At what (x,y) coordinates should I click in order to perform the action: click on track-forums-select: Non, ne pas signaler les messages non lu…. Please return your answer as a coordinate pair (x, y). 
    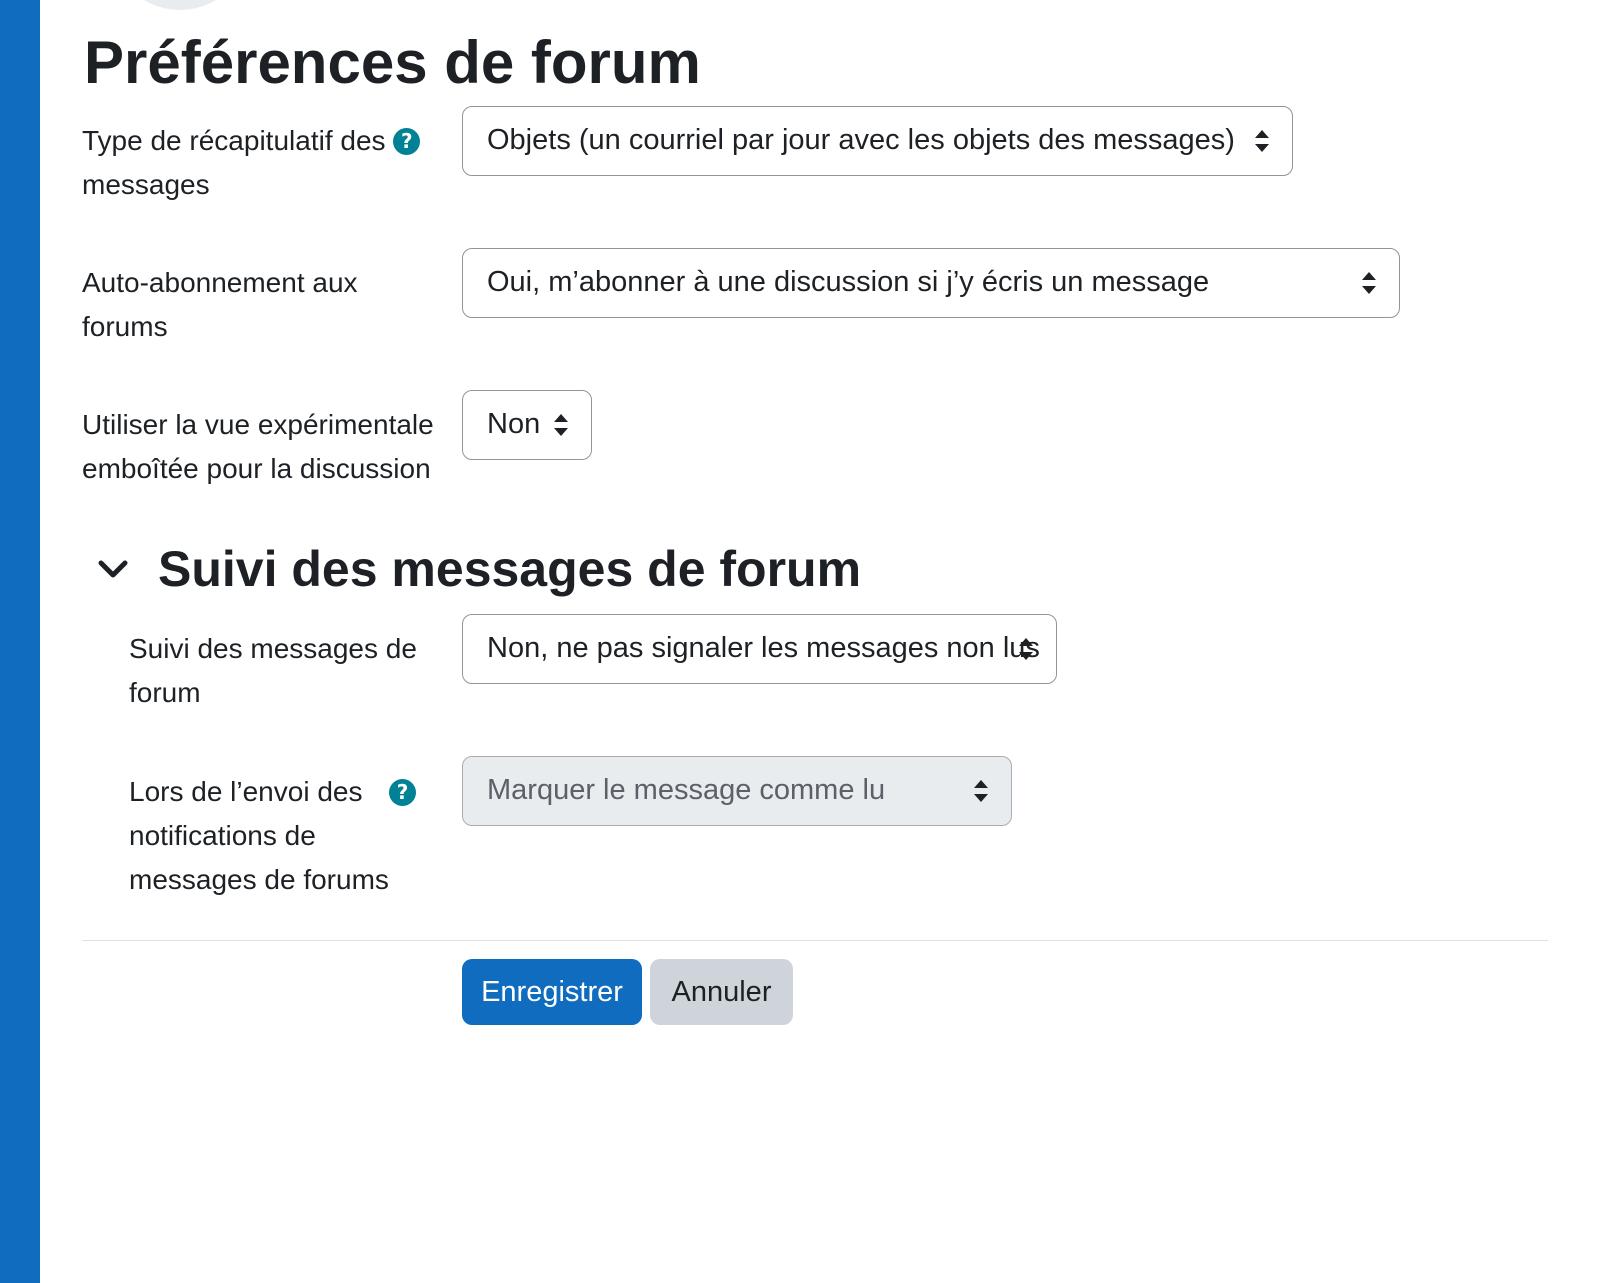
    Looking at the image, I should click on (759, 649).